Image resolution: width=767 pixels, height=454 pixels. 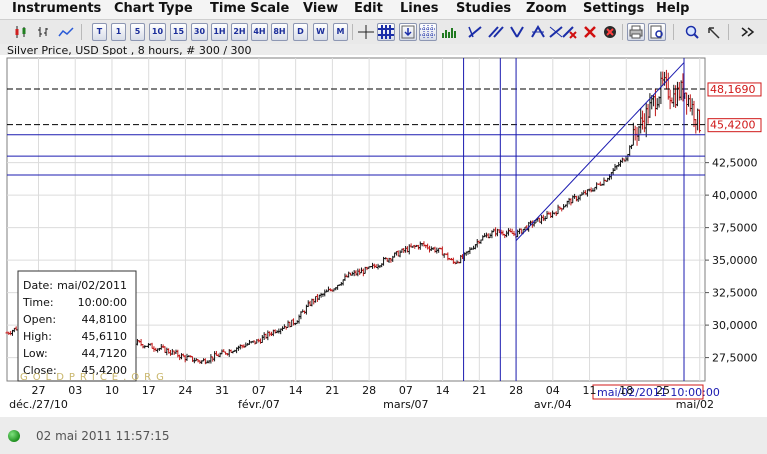 What do you see at coordinates (613, 9) in the screenshot?
I see `menu-settings: Settings` at bounding box center [613, 9].